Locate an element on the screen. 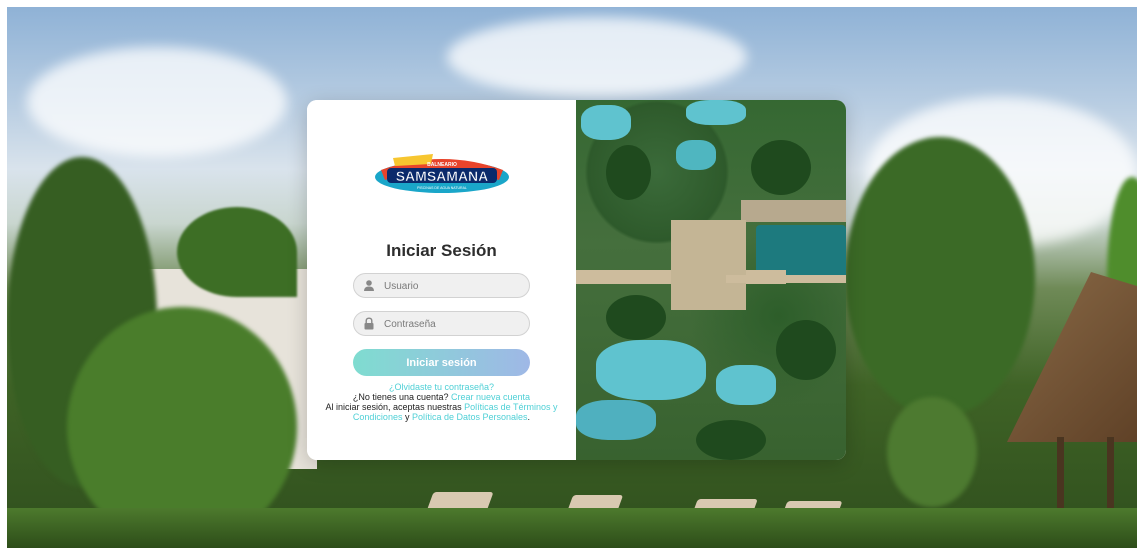 Image resolution: width=1138 pixels, height=548 pixels. terms-and-text: y is located at coordinates (407, 417).